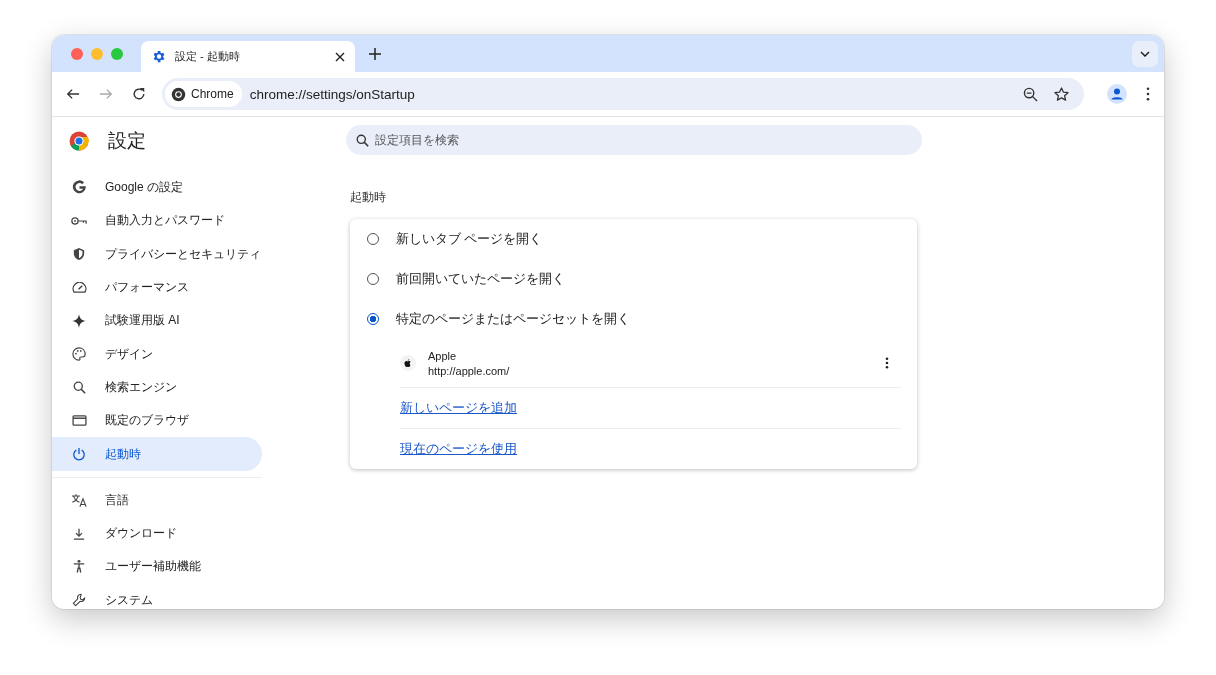 The image size is (1216, 675). What do you see at coordinates (340, 56) in the screenshot?
I see `close-icon` at bounding box center [340, 56].